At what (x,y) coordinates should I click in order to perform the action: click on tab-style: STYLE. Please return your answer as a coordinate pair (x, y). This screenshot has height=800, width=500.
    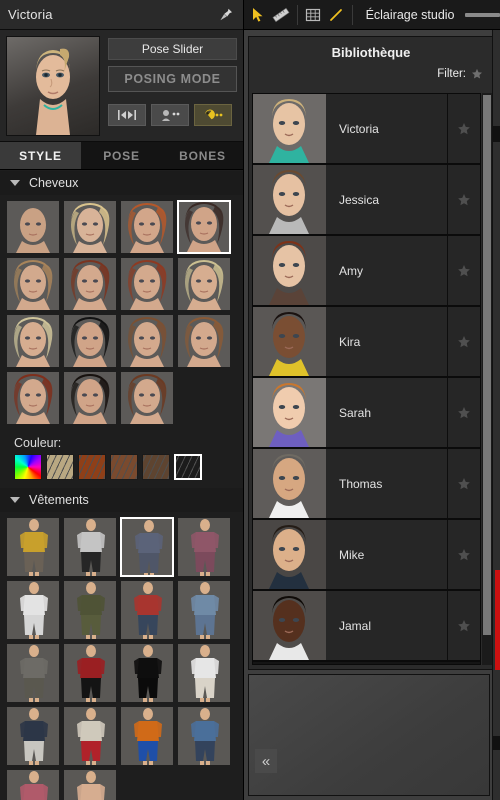
    Looking at the image, I should click on (40, 155).